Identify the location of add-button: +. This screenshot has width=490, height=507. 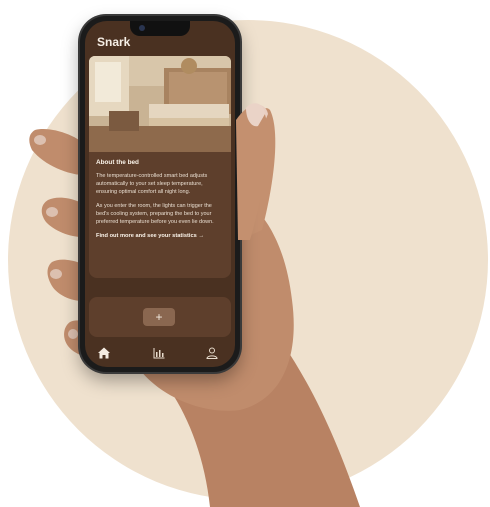
(159, 317).